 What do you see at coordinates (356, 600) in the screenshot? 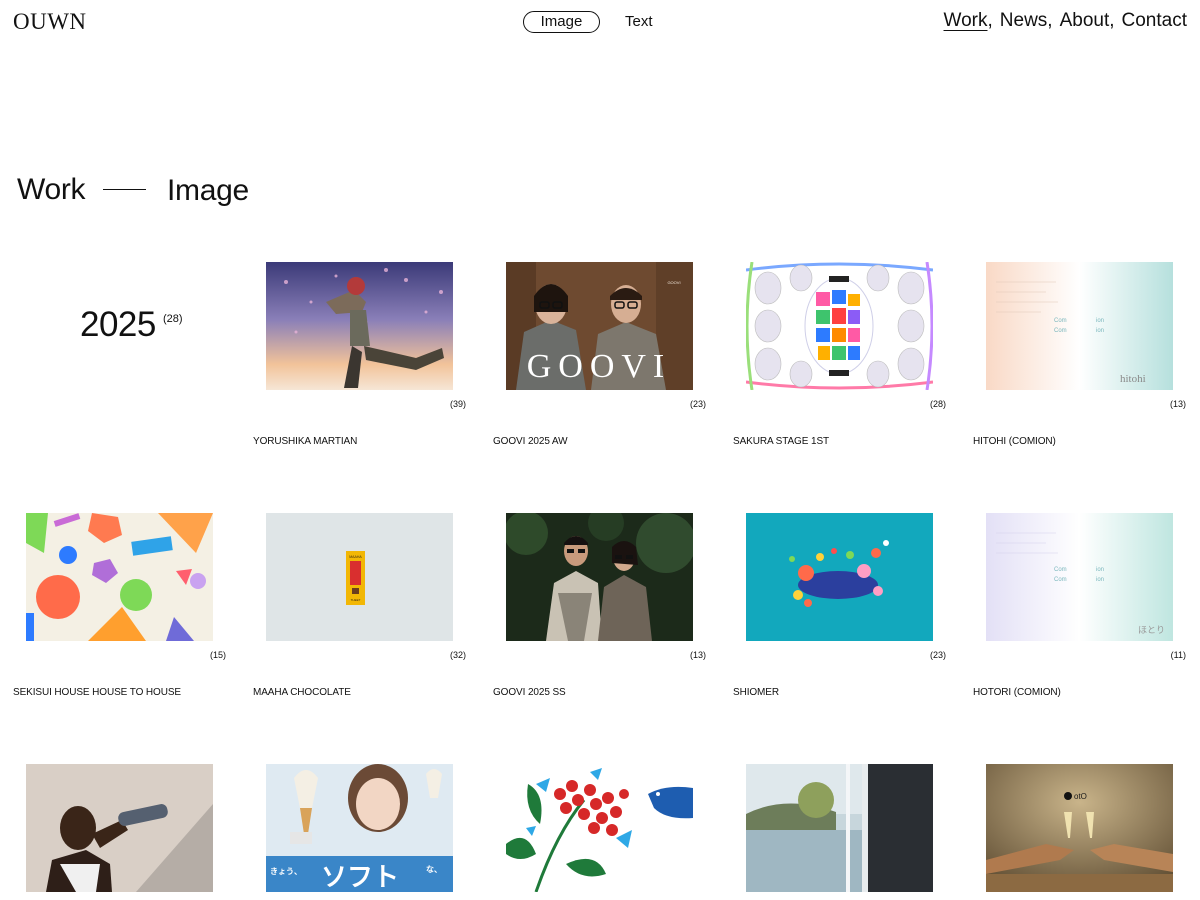
I see `maaha-sub-text: THEET` at bounding box center [356, 600].